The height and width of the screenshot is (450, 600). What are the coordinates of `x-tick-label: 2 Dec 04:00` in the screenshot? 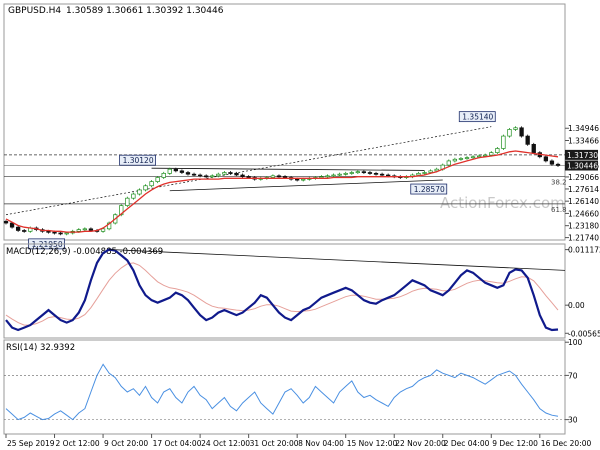 It's located at (467, 443).